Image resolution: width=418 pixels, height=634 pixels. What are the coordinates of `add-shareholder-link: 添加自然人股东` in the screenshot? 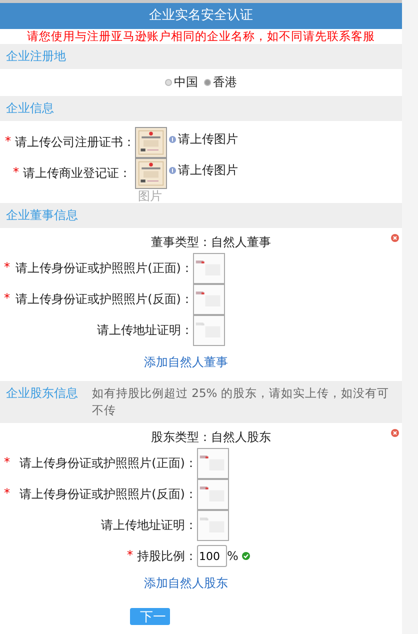 It's located at (201, 583).